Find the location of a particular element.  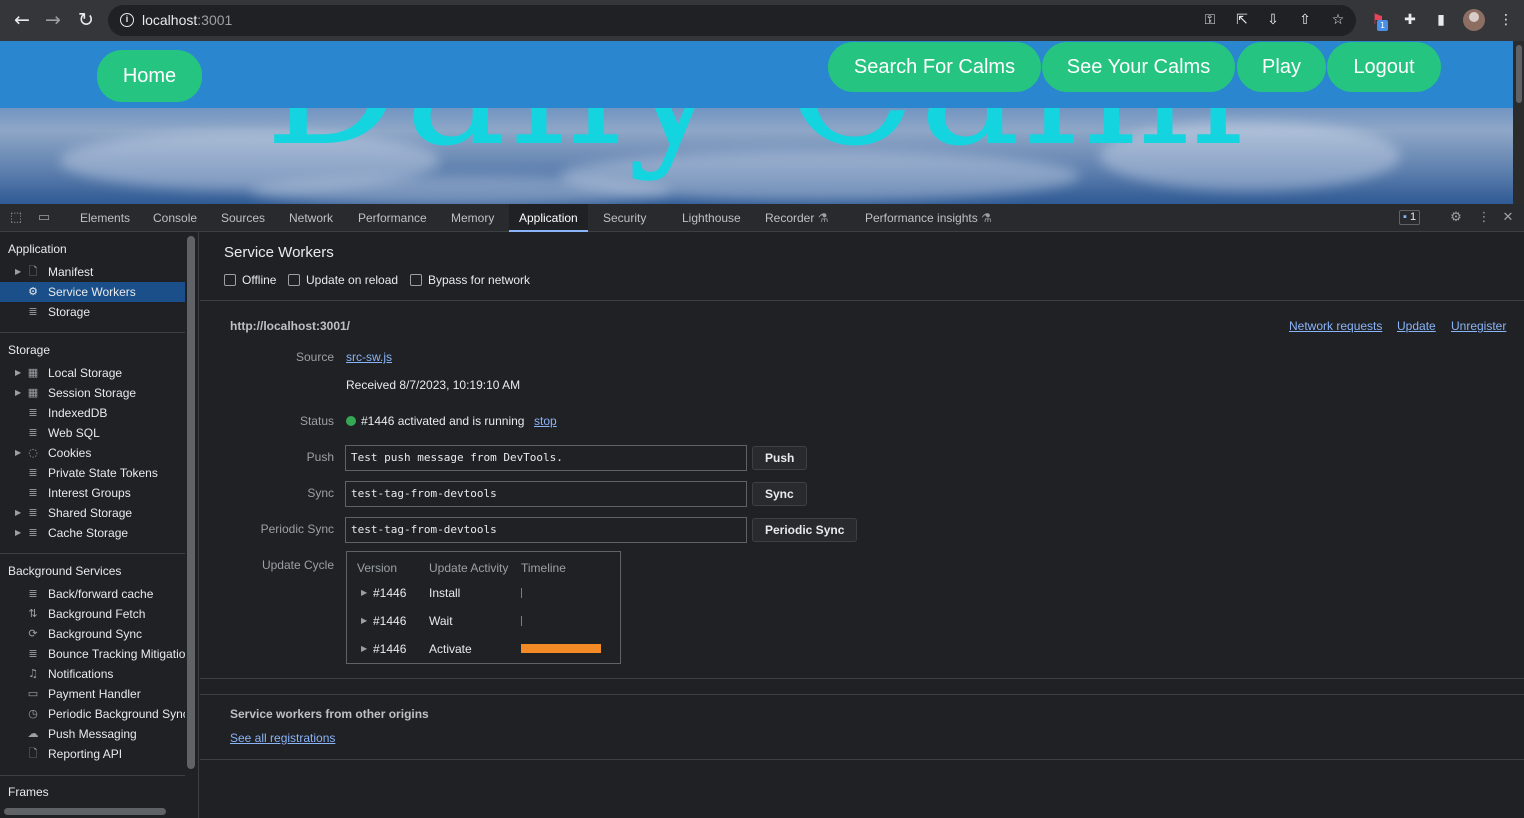

site-info-icon: i is located at coordinates (127, 20).